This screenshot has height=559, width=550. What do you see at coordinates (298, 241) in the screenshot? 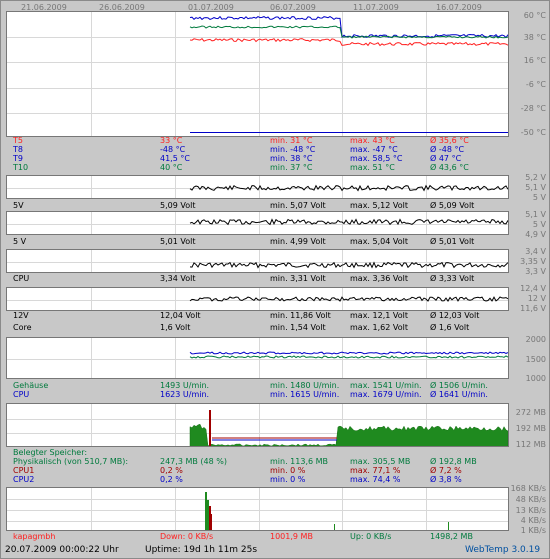
I see `sensor-min: min. 4,99 Volt` at bounding box center [298, 241].